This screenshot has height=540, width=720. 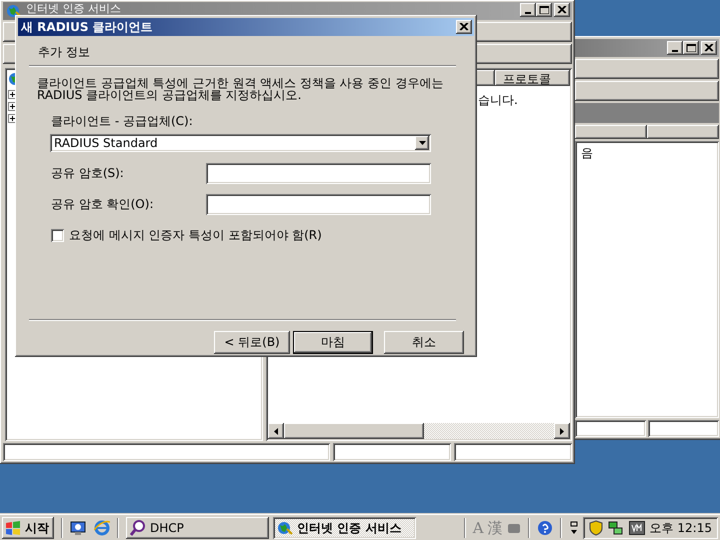 What do you see at coordinates (106, 143) in the screenshot?
I see `dropdown-value: RADIUS Standard` at bounding box center [106, 143].